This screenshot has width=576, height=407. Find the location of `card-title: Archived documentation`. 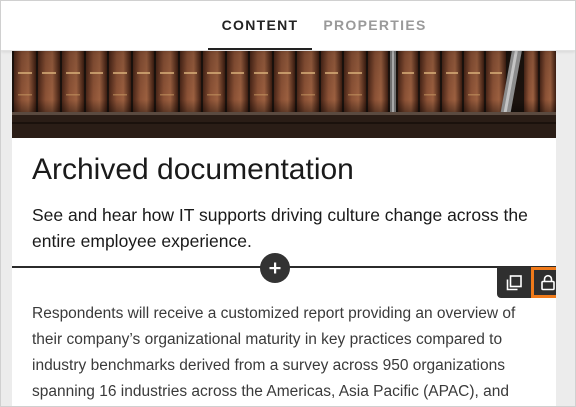

card-title: Archived documentation is located at coordinates (193, 169).